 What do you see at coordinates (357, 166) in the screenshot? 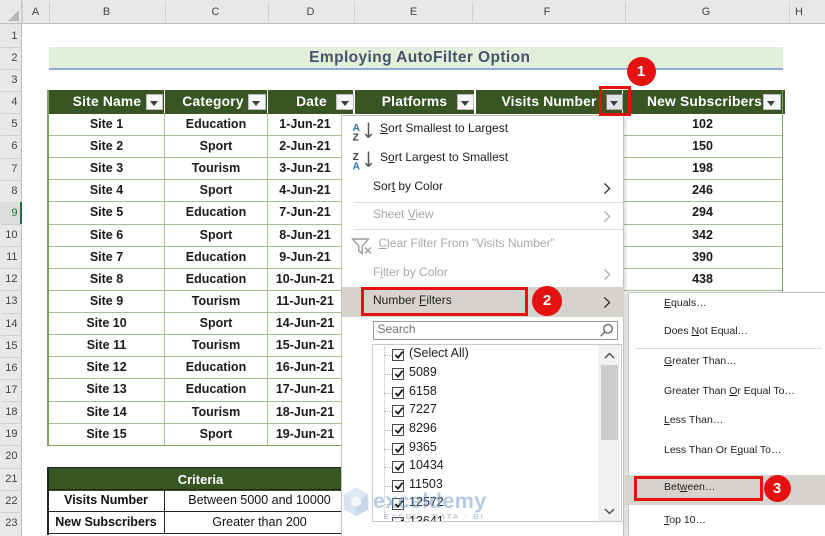
I see `svg-text: A` at bounding box center [357, 166].